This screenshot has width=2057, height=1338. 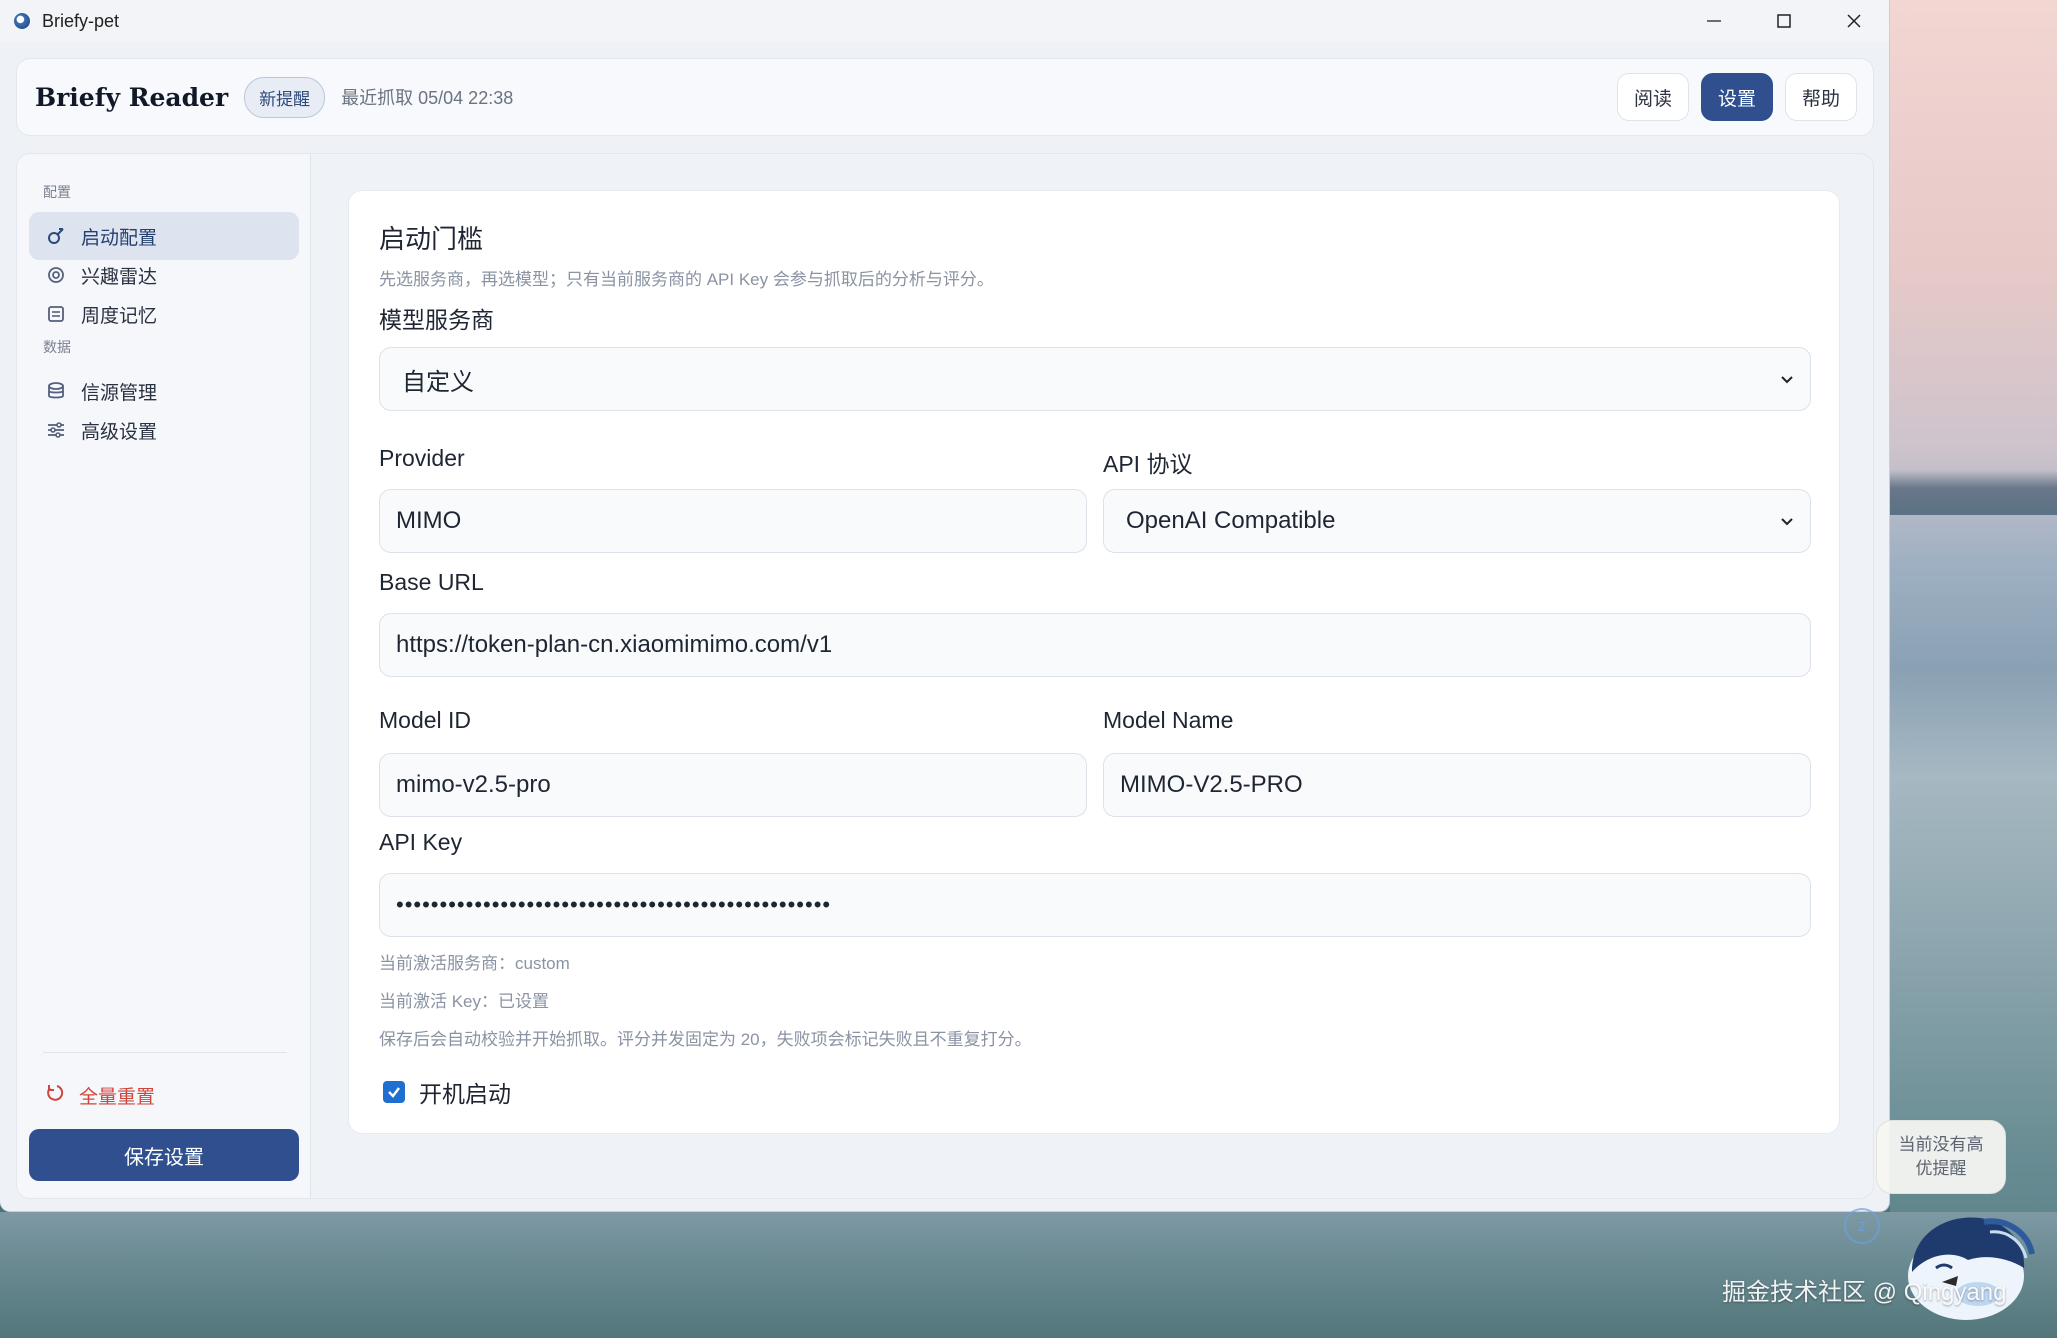 What do you see at coordinates (1148, 464) in the screenshot?
I see `protocol-label: API 协议` at bounding box center [1148, 464].